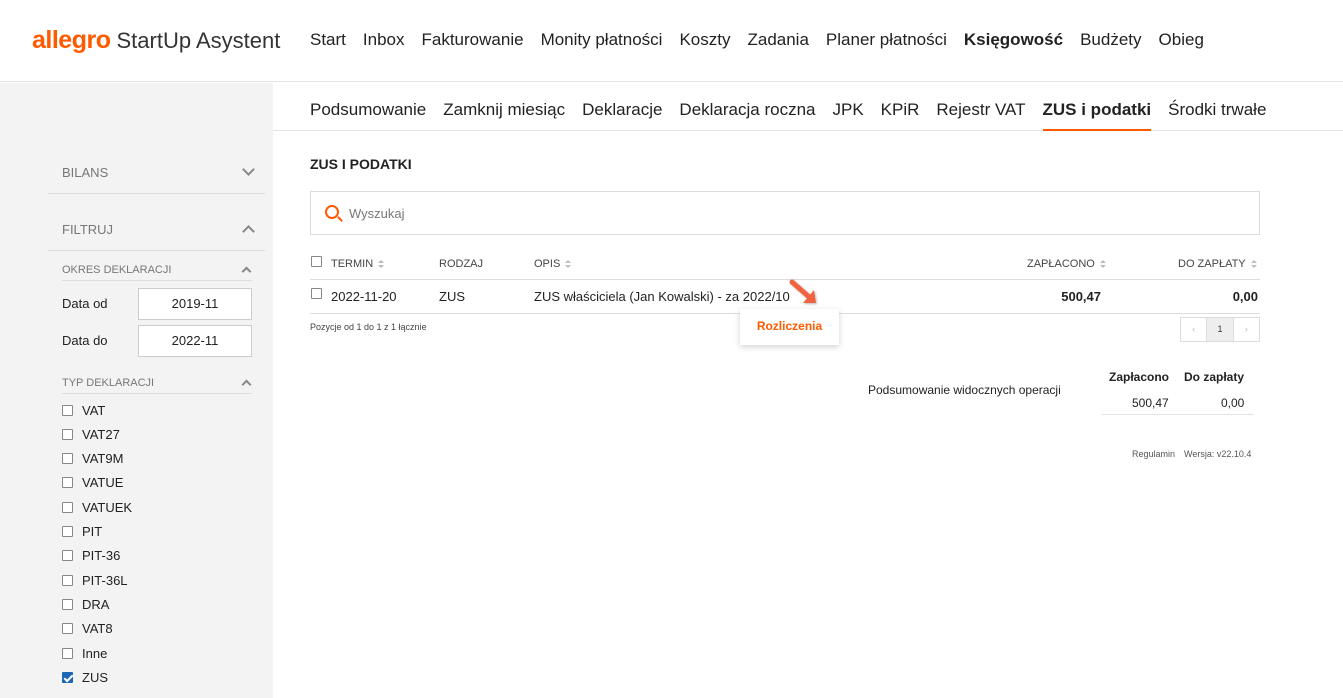 This screenshot has width=1343, height=698. What do you see at coordinates (602, 40) in the screenshot?
I see `nav-item-monity: Monity płatności` at bounding box center [602, 40].